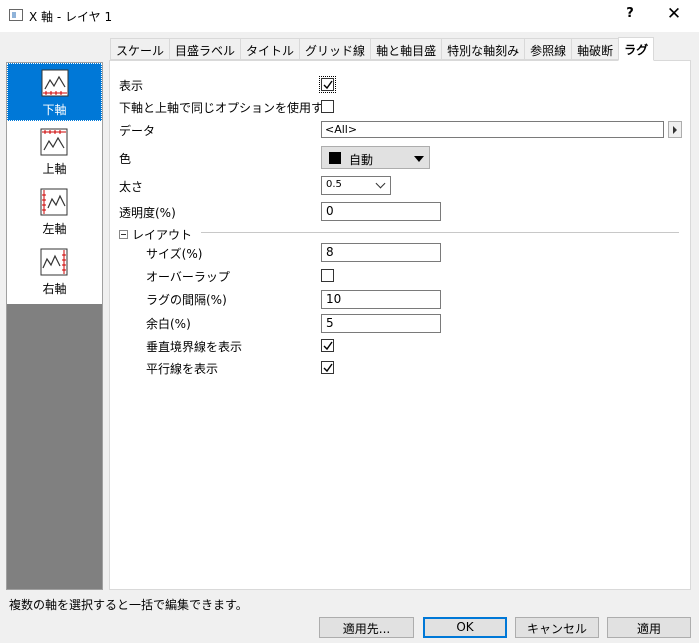  I want to click on thickness-label: 太さ, so click(131, 187).